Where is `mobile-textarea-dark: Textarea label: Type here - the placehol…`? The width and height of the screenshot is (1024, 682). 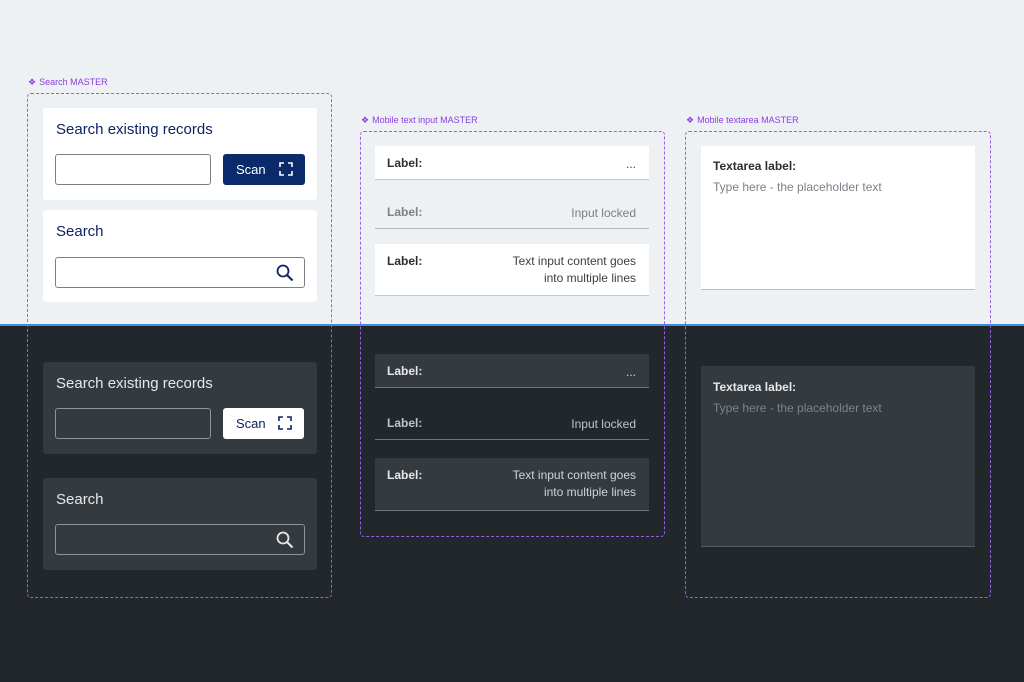 mobile-textarea-dark: Textarea label: Type here - the placehol… is located at coordinates (838, 456).